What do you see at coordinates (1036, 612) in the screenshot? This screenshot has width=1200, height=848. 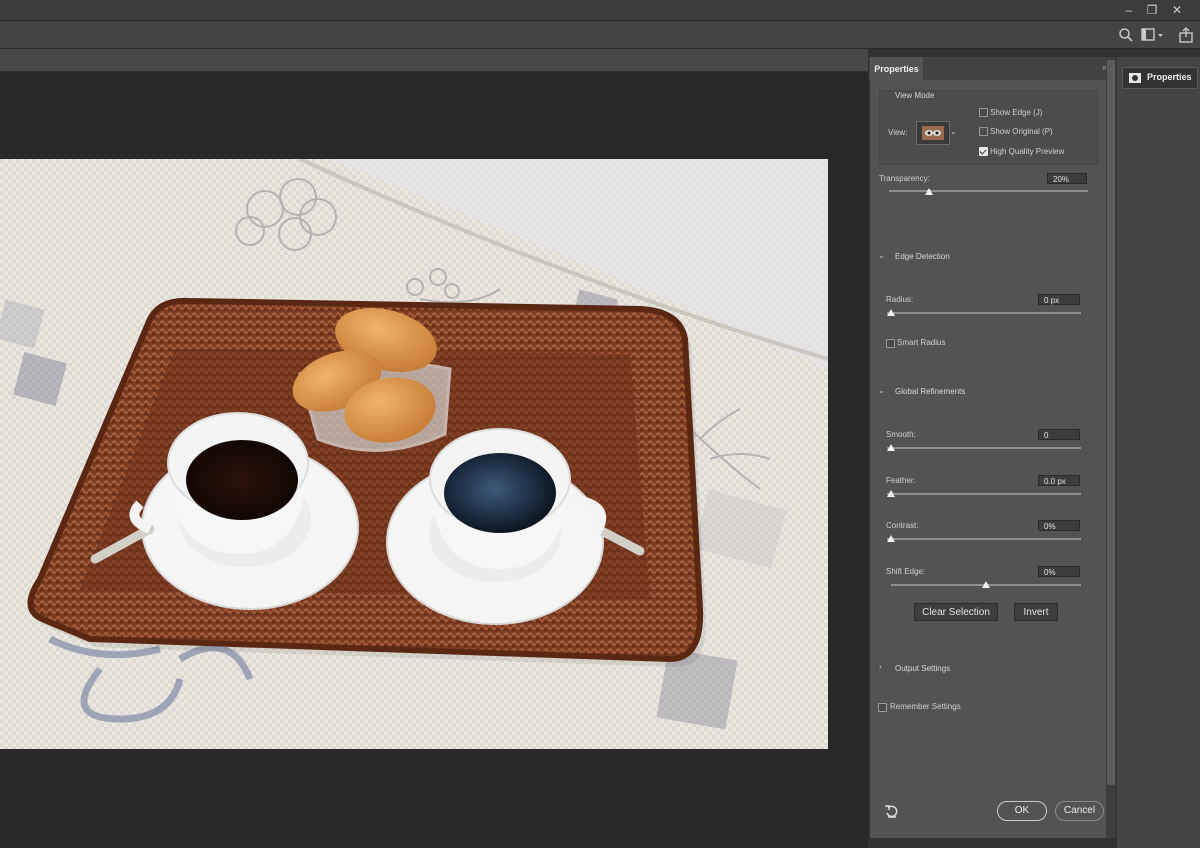 I see `invert-button: Invert` at bounding box center [1036, 612].